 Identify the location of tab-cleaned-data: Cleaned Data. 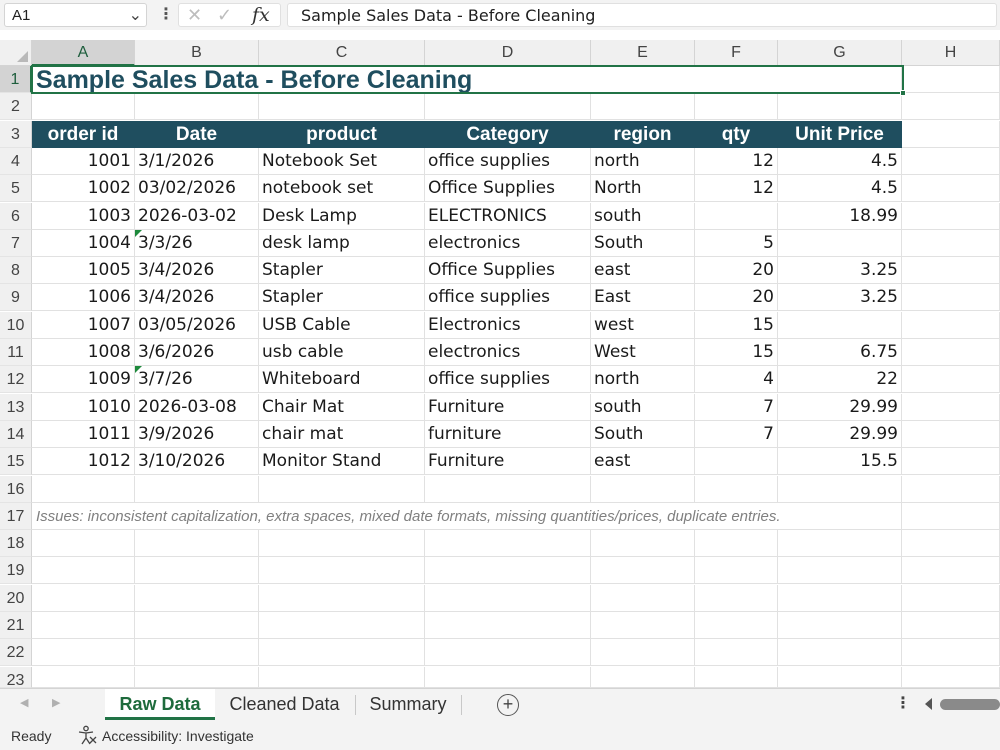
(284, 704).